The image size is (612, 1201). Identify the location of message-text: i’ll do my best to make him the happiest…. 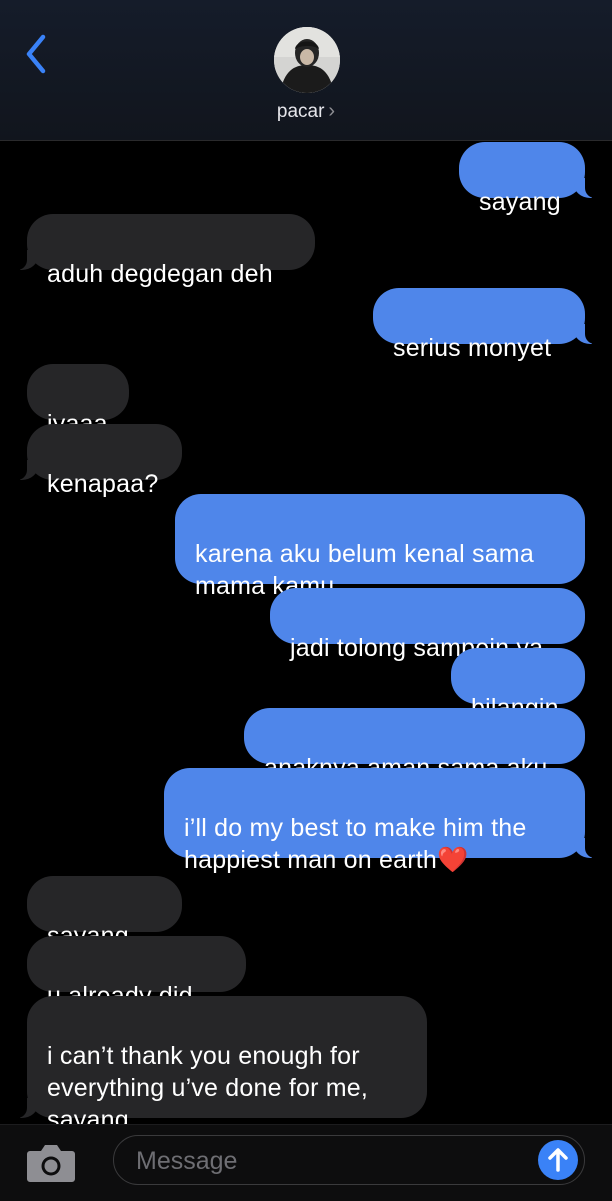
(355, 844).